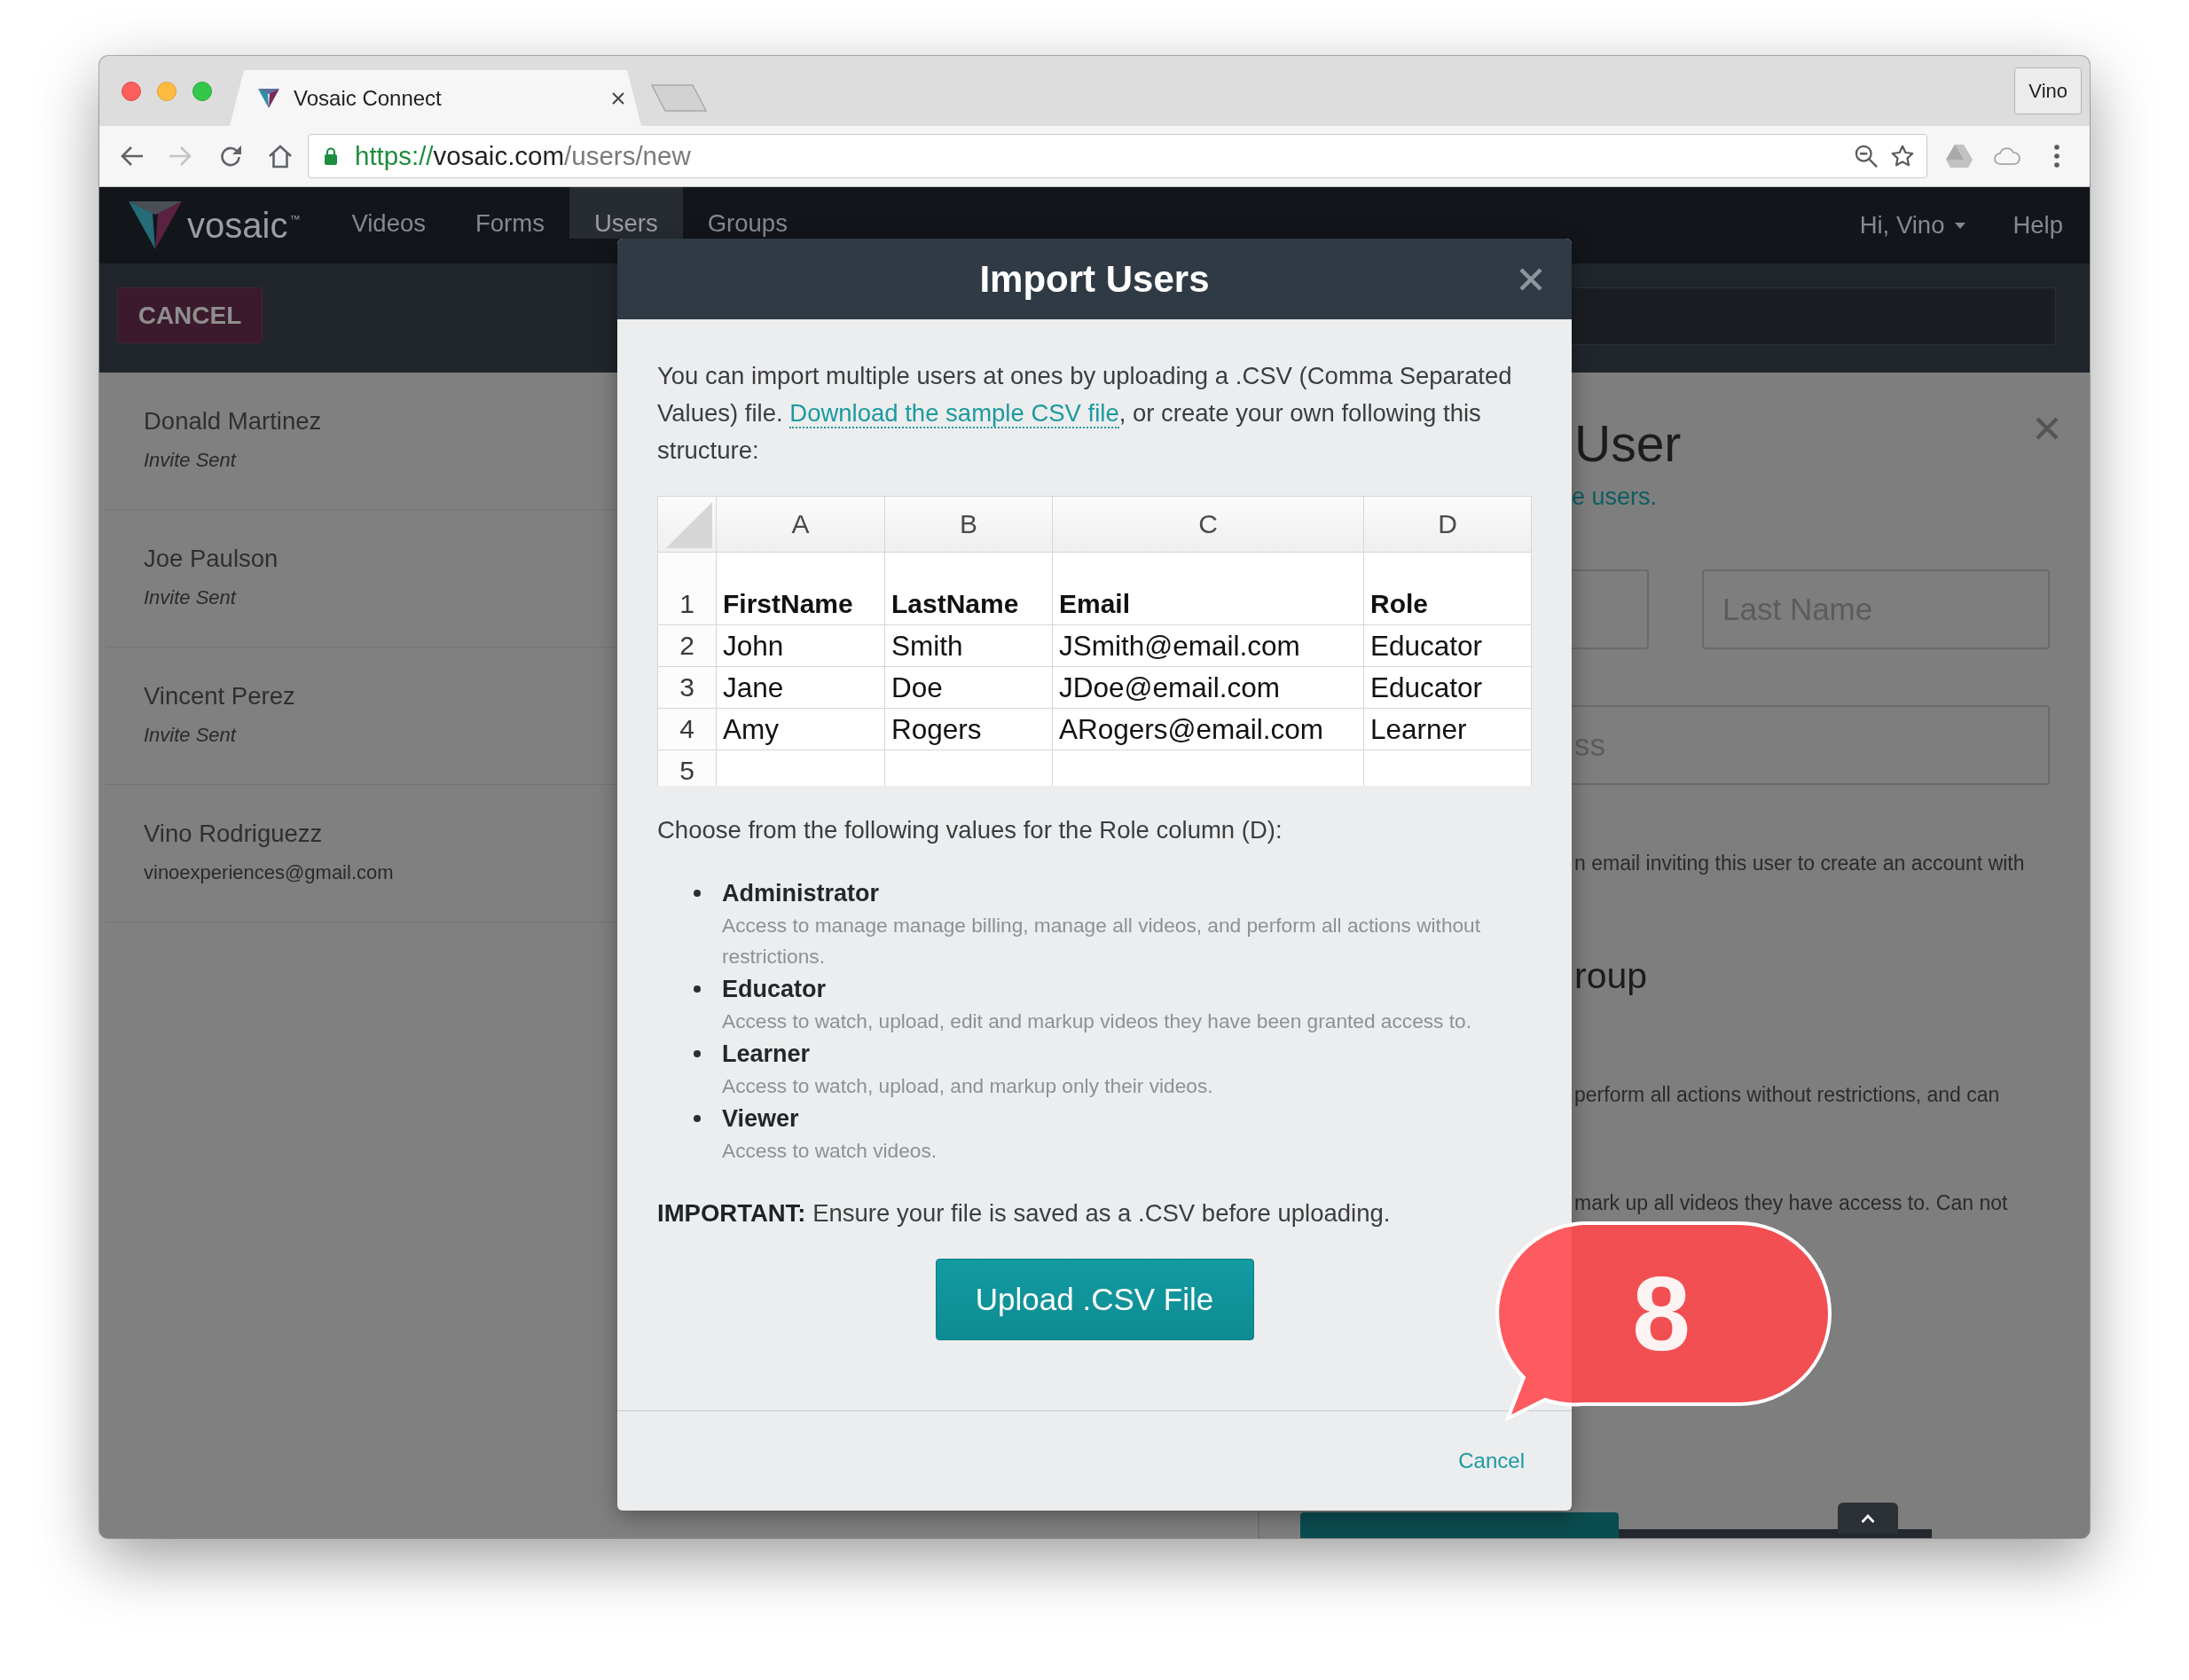 Image resolution: width=2189 pixels, height=1680 pixels. Describe the element at coordinates (688, 589) in the screenshot. I see `row-number: 1` at that location.